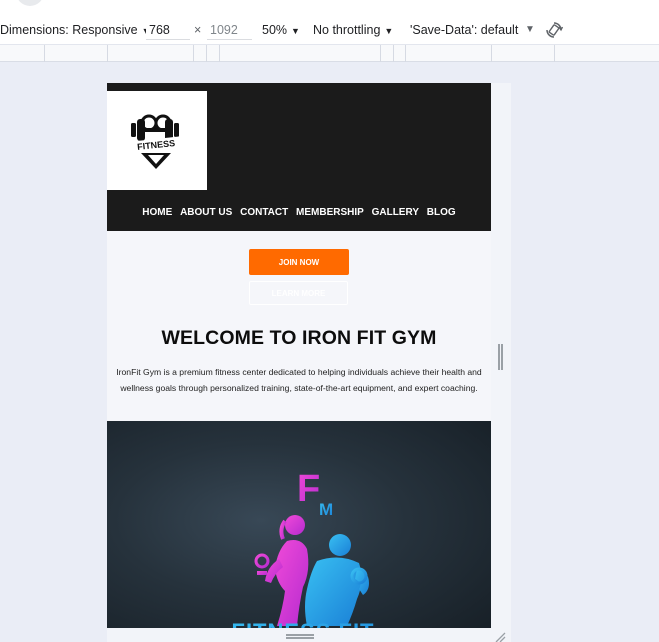 This screenshot has width=659, height=642. Describe the element at coordinates (229, 30) in the screenshot. I see `height-input: 1092` at that location.